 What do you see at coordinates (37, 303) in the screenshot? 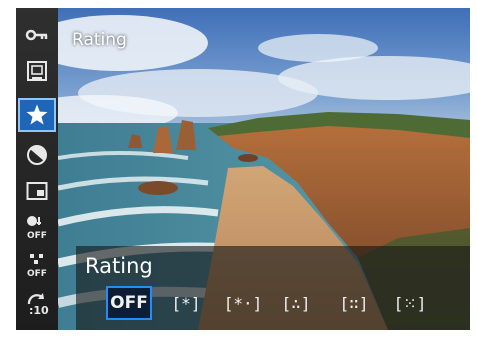
I see `image-jump-10-icon: :10` at bounding box center [37, 303].